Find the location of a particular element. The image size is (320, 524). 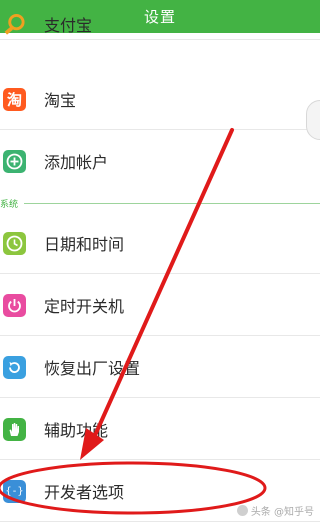

watermark-text: 头条 @知乎号 is located at coordinates (282, 512).